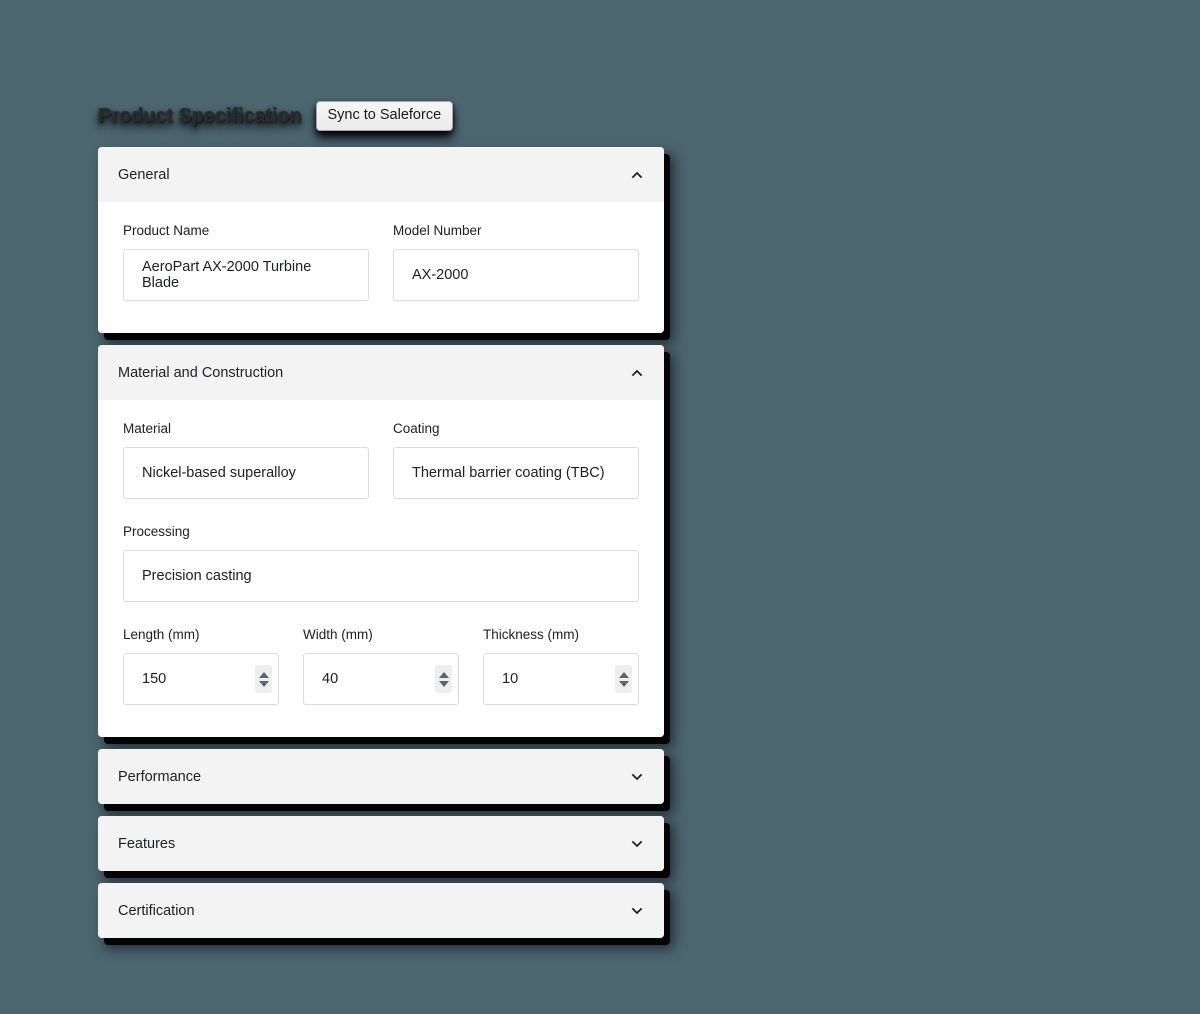  What do you see at coordinates (384, 116) in the screenshot?
I see `sync-to-salesforce-button: Sync to Saleforce` at bounding box center [384, 116].